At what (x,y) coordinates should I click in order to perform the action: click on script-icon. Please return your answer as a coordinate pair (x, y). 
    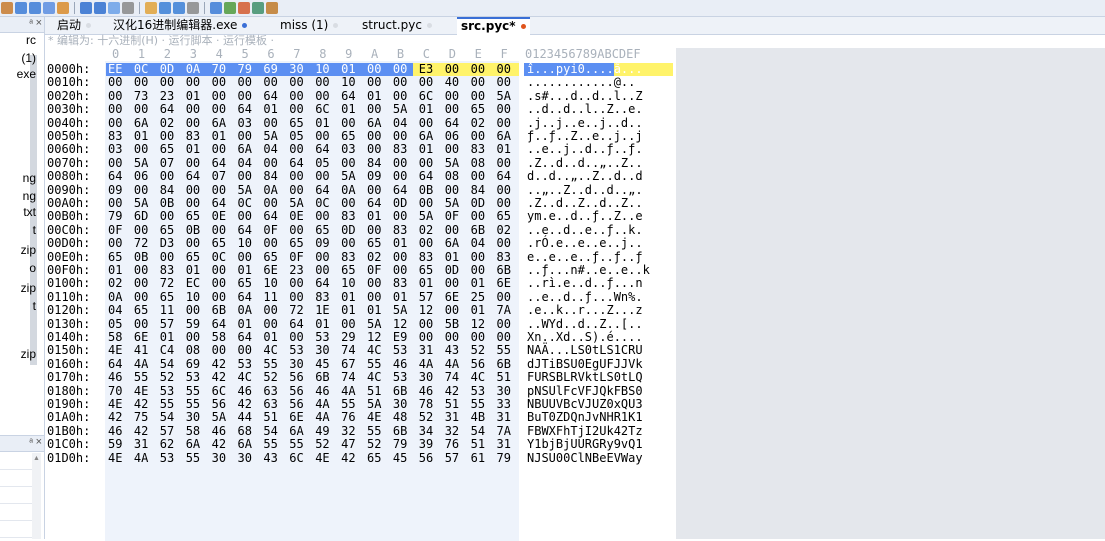
    Looking at the image, I should click on (216, 8).